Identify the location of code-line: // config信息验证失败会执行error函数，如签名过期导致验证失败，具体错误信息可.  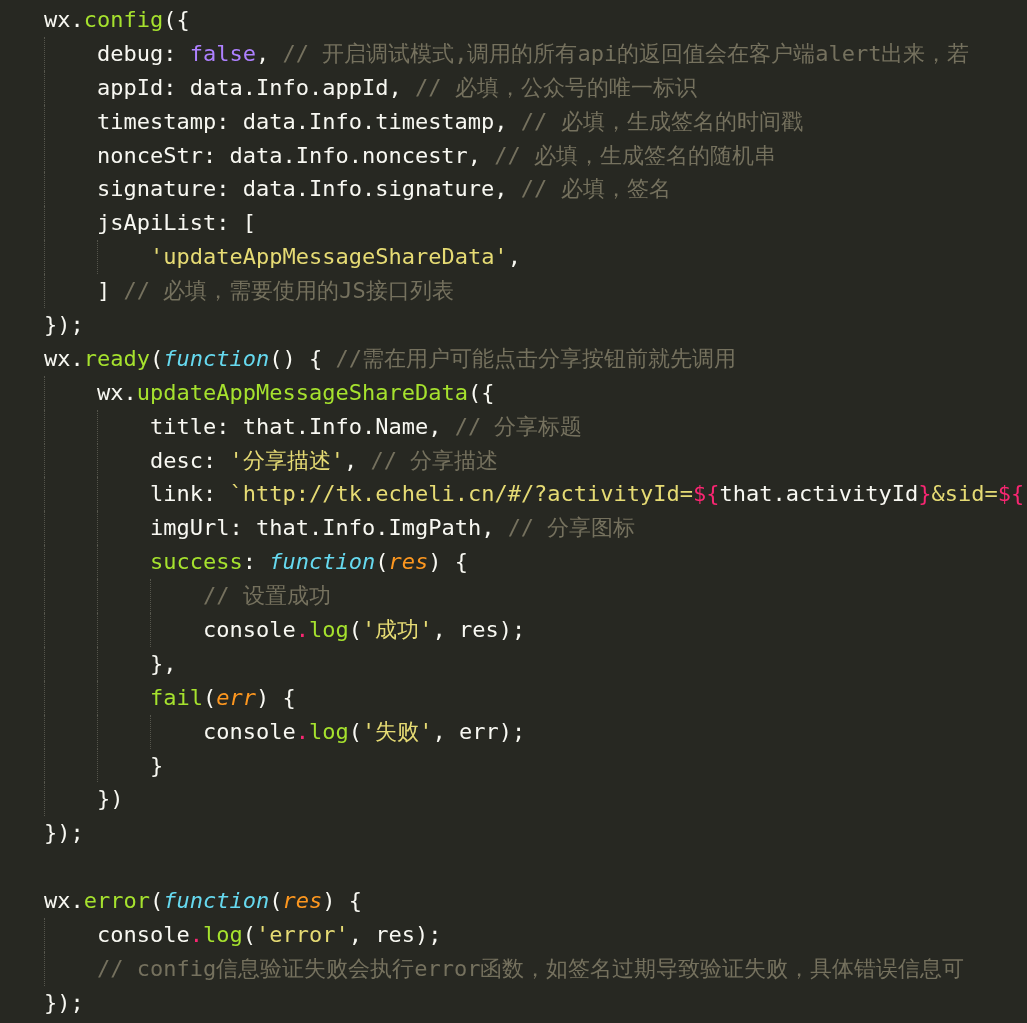
(531, 968).